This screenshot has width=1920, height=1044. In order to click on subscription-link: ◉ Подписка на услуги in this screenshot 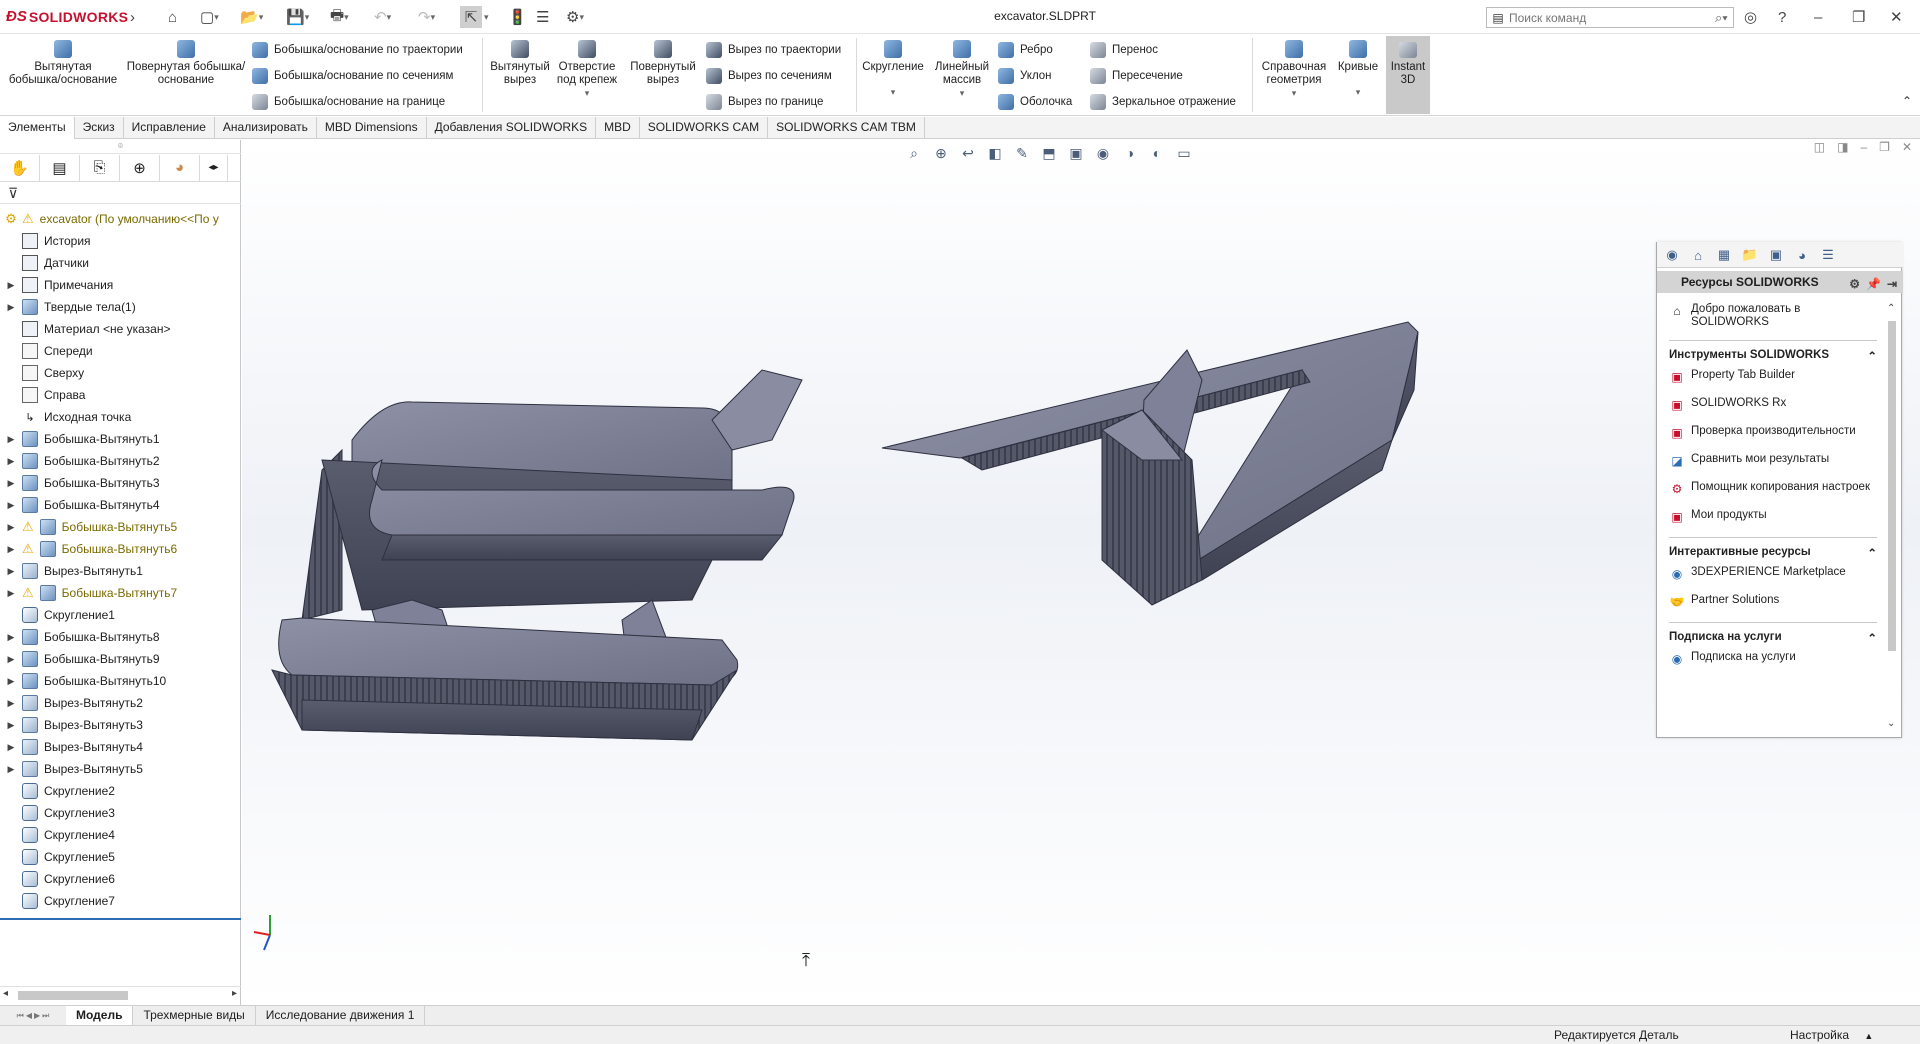, I will do `click(1773, 659)`.